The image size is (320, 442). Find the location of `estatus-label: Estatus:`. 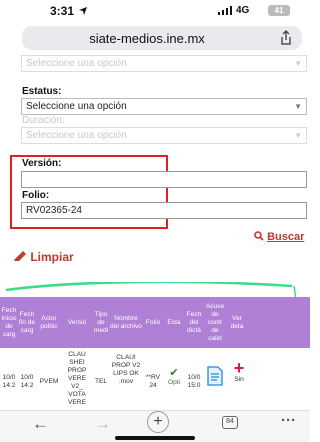

estatus-label: Estatus: is located at coordinates (42, 91).